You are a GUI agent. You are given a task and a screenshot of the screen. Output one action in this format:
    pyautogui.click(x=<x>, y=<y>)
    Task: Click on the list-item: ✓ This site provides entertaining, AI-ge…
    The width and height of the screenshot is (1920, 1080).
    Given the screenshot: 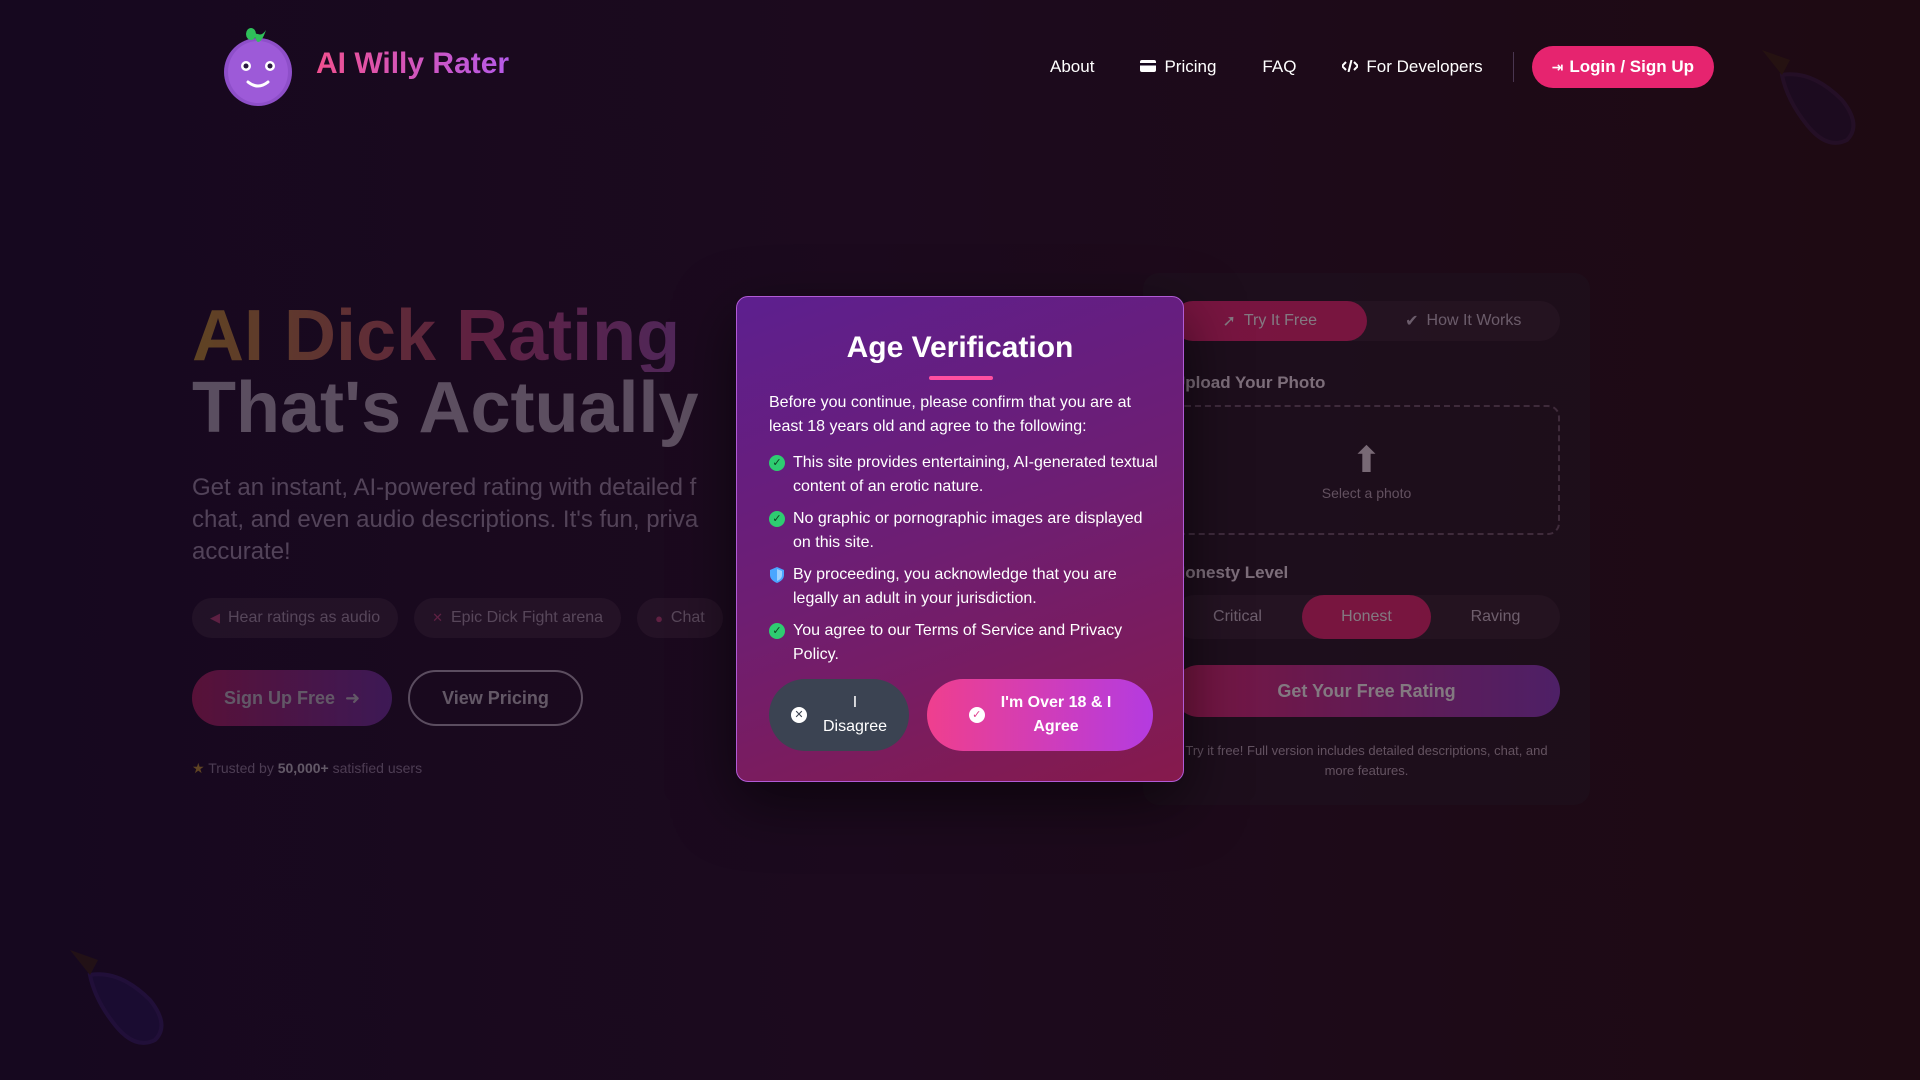 What is the action you would take?
    pyautogui.click(x=964, y=475)
    